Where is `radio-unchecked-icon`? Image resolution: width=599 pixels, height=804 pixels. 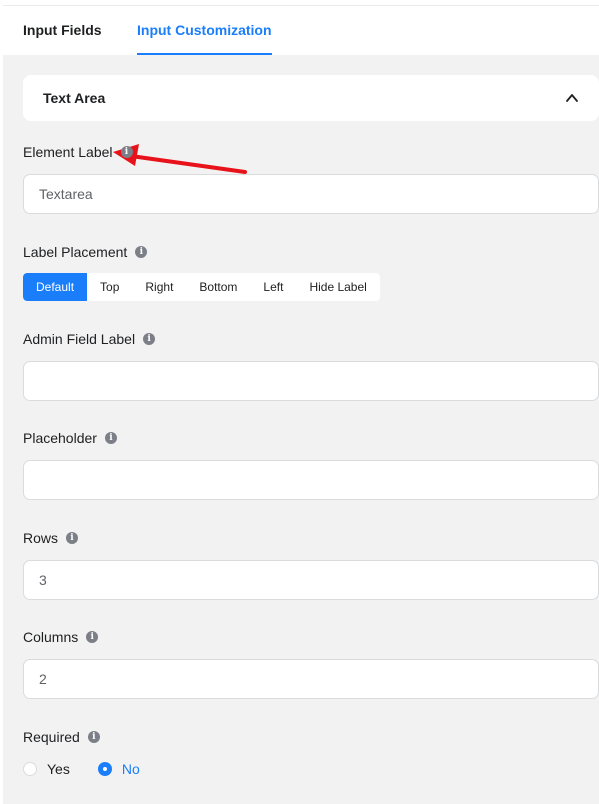
radio-unchecked-icon is located at coordinates (30, 769).